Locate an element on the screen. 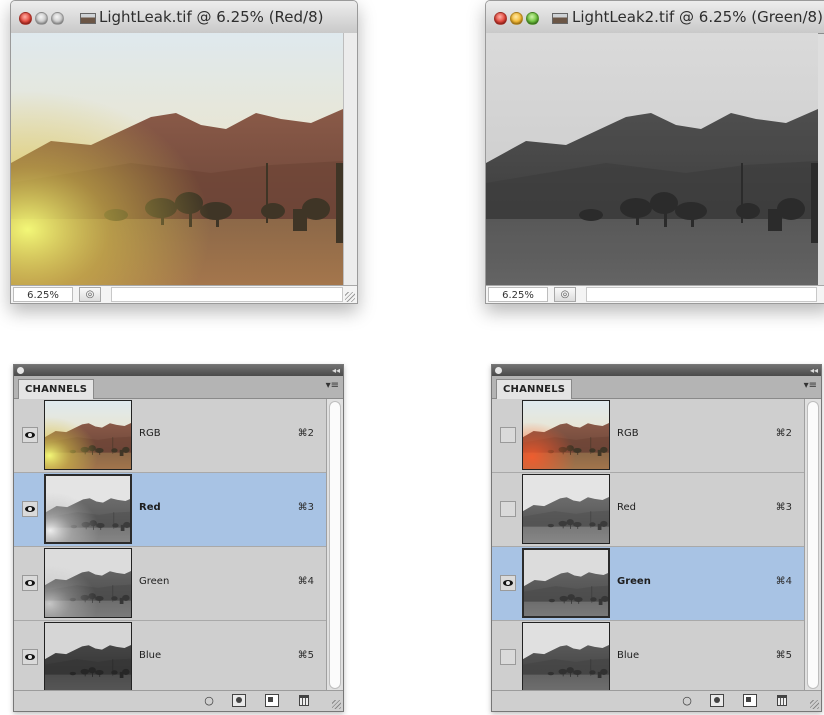 The image size is (824, 715). window-title: LightLeak2.tif @ 6.25% (Green/8) is located at coordinates (697, 17).